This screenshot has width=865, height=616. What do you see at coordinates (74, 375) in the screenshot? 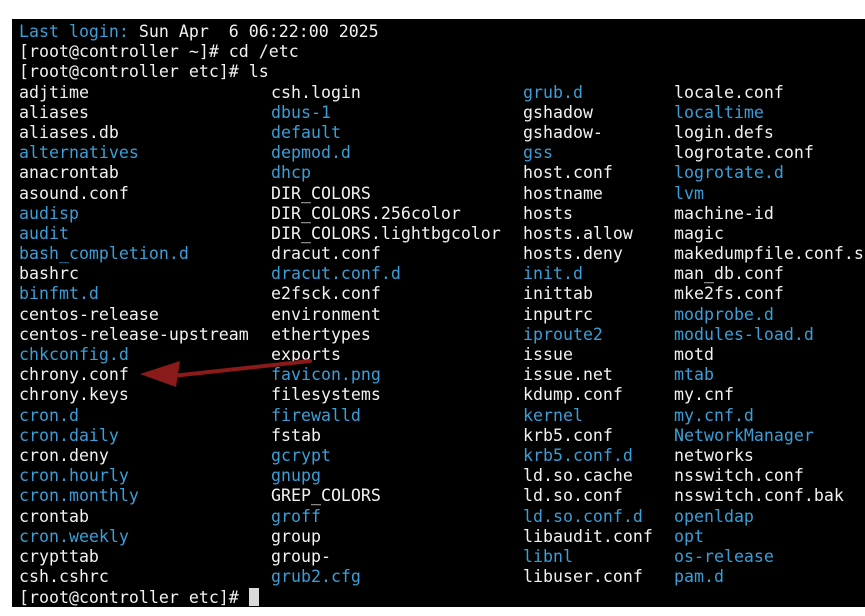
I see `file-entry: chrony.conf` at bounding box center [74, 375].